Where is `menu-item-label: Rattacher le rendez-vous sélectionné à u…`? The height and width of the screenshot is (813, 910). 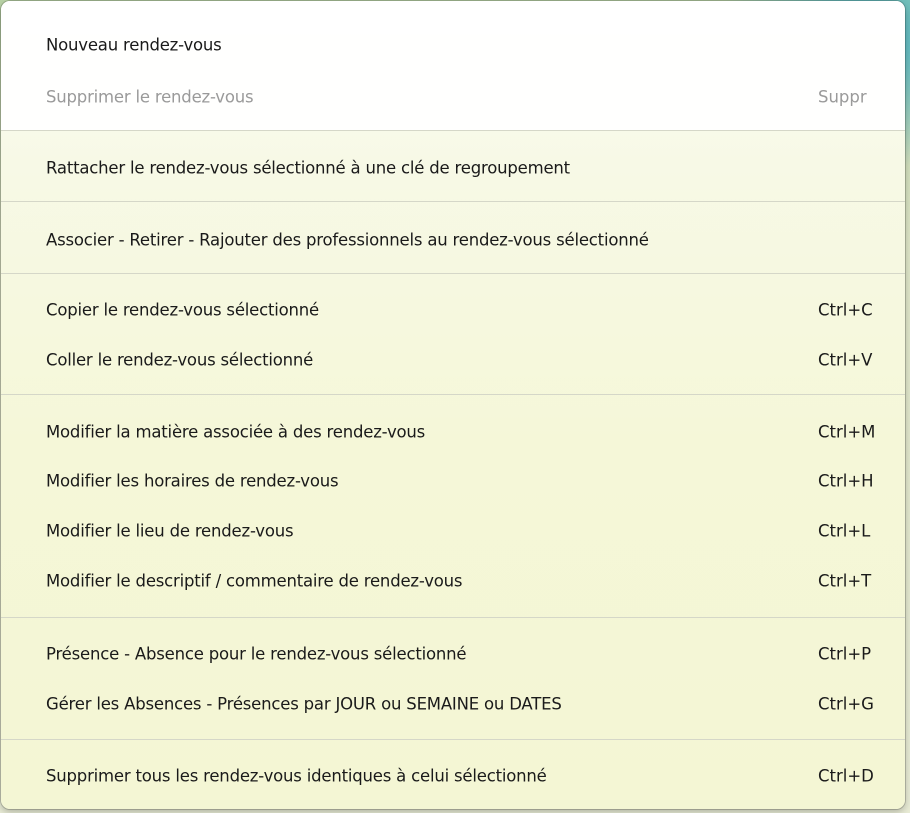
menu-item-label: Rattacher le rendez-vous sélectionné à u… is located at coordinates (308, 167).